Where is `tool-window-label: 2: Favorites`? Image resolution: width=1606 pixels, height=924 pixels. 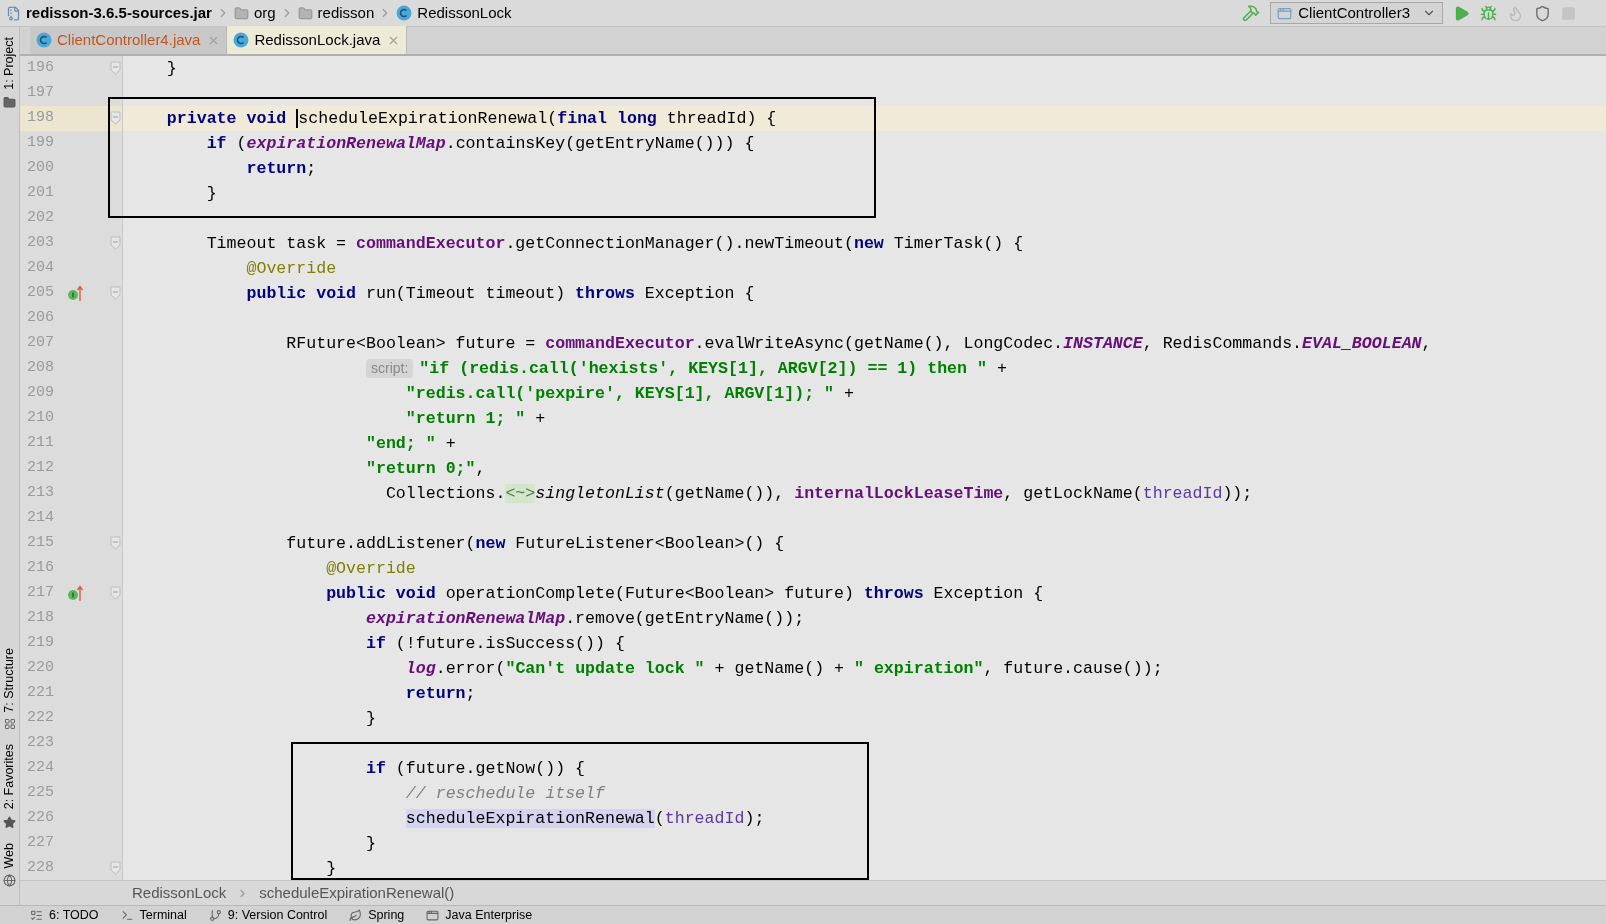
tool-window-label: 2: Favorites is located at coordinates (9, 777).